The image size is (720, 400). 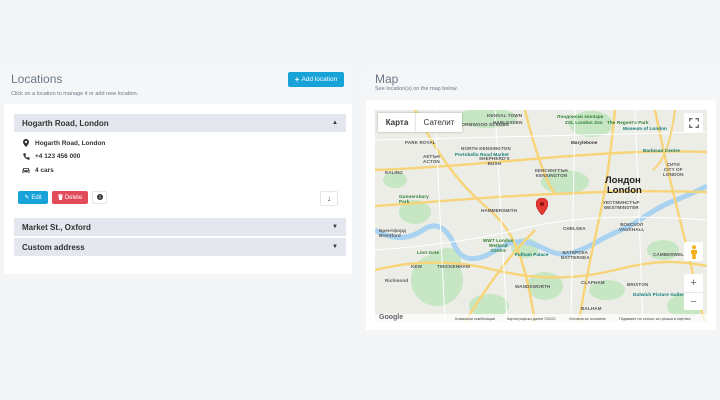 I want to click on map-data-attribution: Картографски данни ©2022, so click(x=531, y=319).